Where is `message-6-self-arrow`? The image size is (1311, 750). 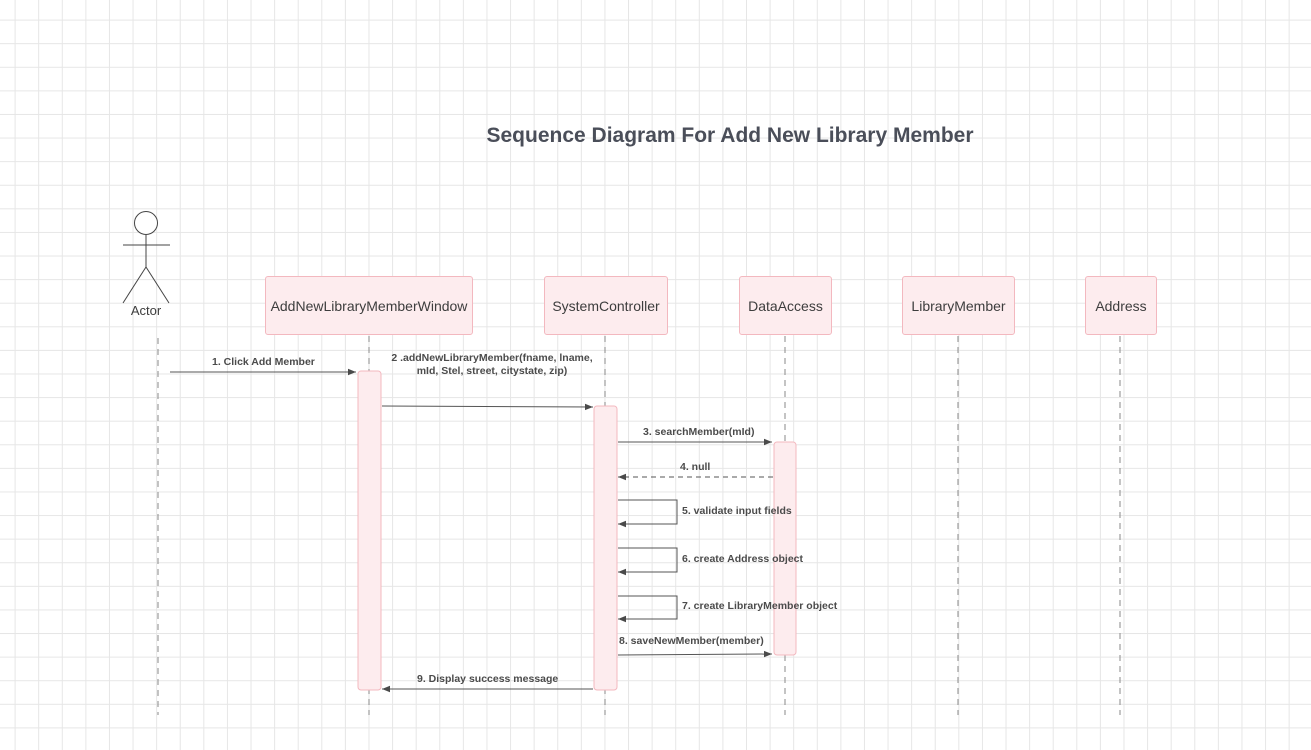 message-6-self-arrow is located at coordinates (648, 561).